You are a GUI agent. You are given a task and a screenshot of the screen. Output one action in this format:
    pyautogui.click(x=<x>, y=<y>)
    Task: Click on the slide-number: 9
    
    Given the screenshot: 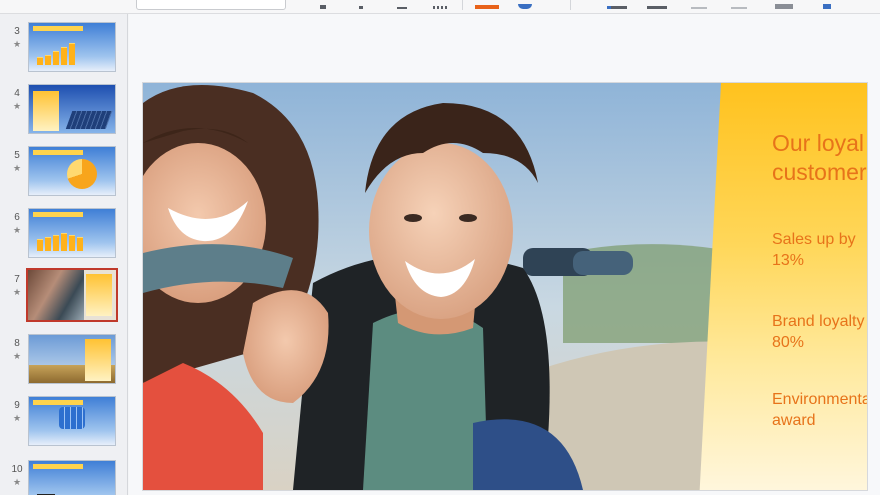 What is the action you would take?
    pyautogui.click(x=17, y=405)
    